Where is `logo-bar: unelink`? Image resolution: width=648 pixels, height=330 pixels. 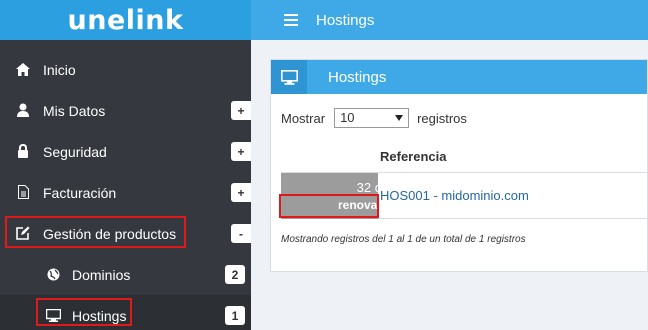 logo-bar: unelink is located at coordinates (125, 20).